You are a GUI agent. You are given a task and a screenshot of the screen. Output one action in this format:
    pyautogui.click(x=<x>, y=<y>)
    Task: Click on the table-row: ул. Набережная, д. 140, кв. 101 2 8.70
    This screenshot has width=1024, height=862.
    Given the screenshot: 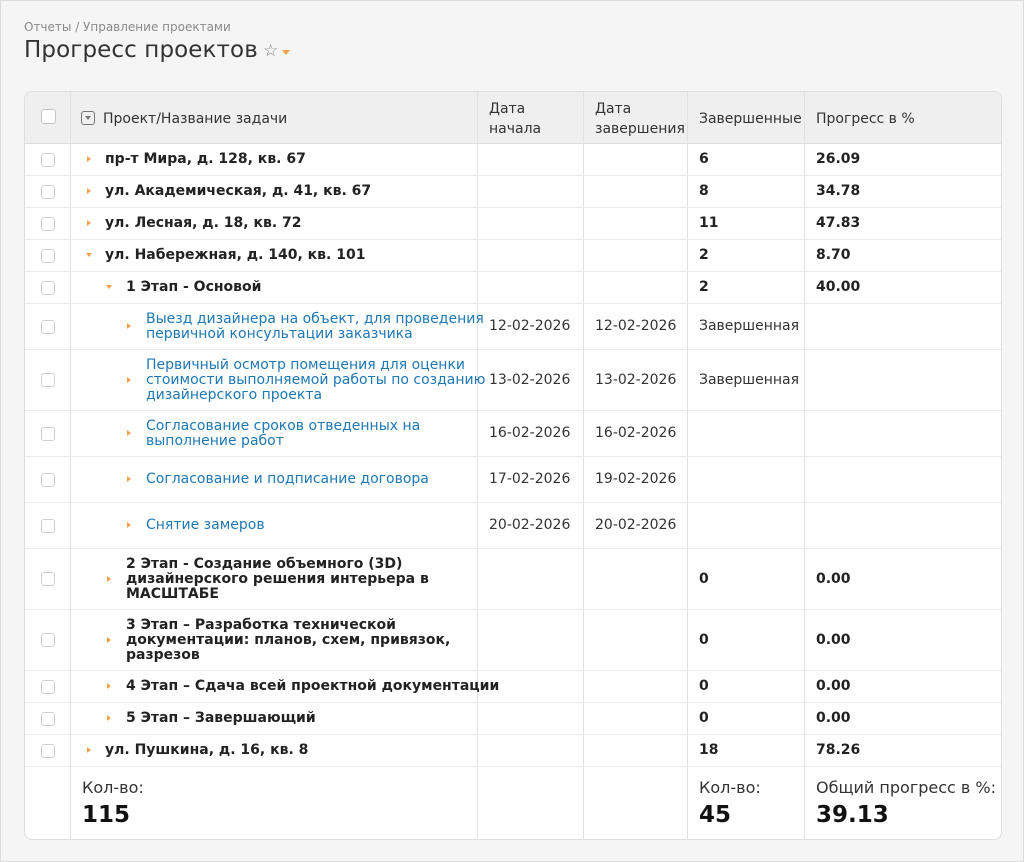 What is the action you would take?
    pyautogui.click(x=513, y=256)
    